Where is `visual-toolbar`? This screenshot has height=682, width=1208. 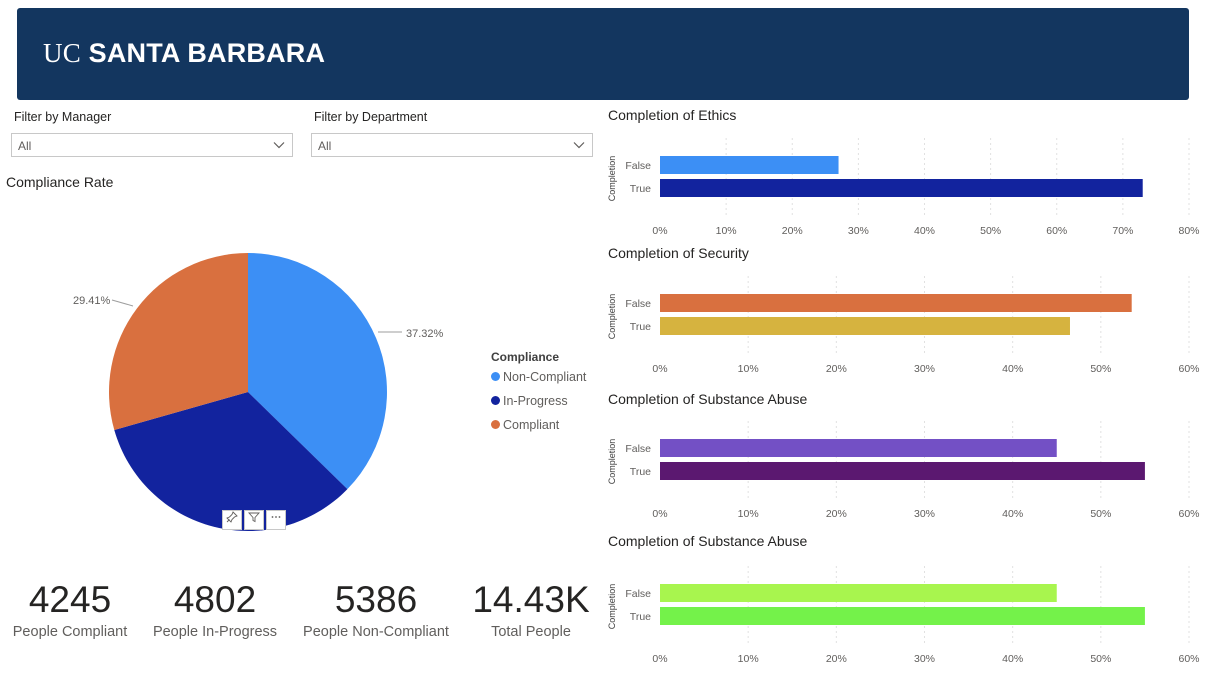
visual-toolbar is located at coordinates (255, 520).